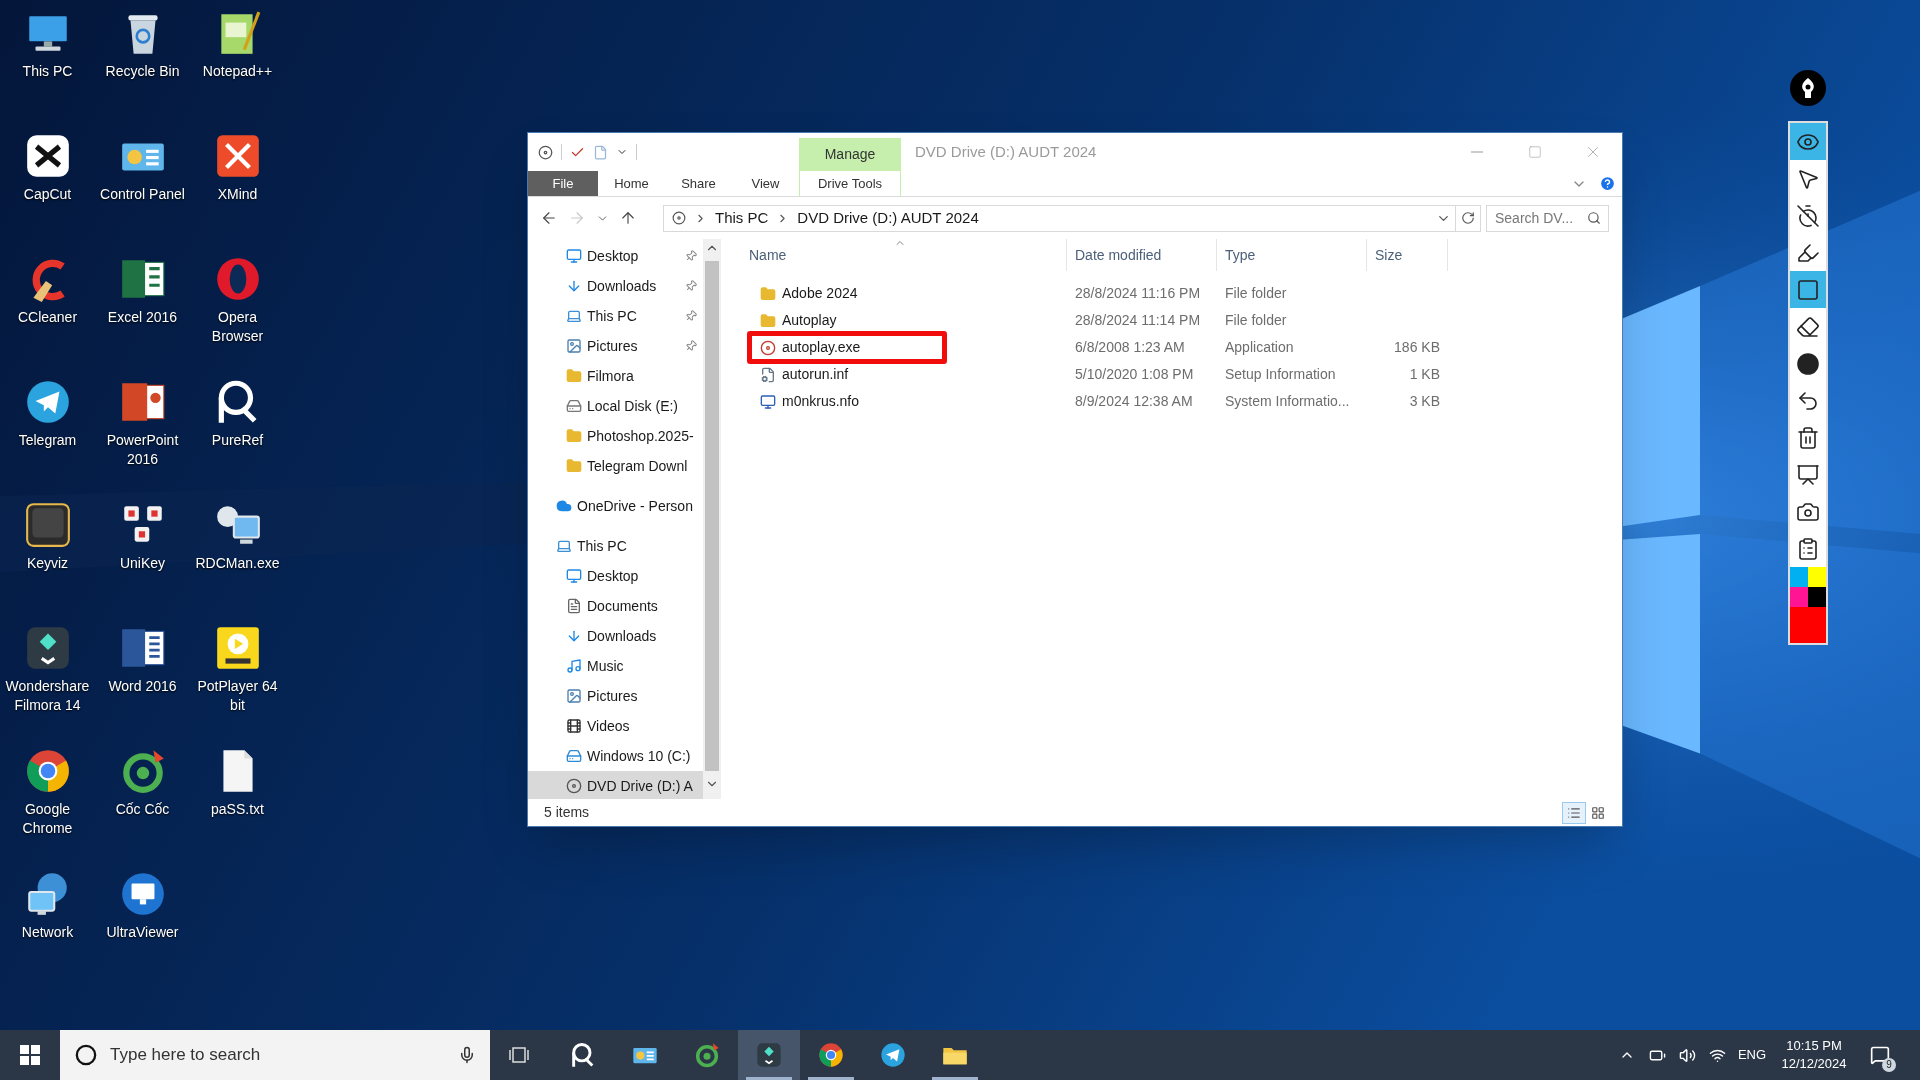 The image size is (1920, 1080). Describe the element at coordinates (615, 406) in the screenshot. I see `nav-item: Local Disk (E:)` at that location.